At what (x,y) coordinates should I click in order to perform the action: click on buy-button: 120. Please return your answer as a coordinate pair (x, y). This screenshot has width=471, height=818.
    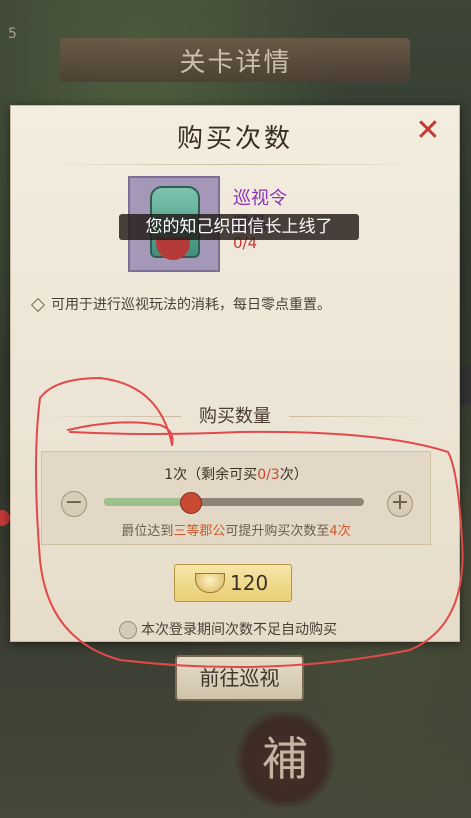
    Looking at the image, I should click on (233, 583).